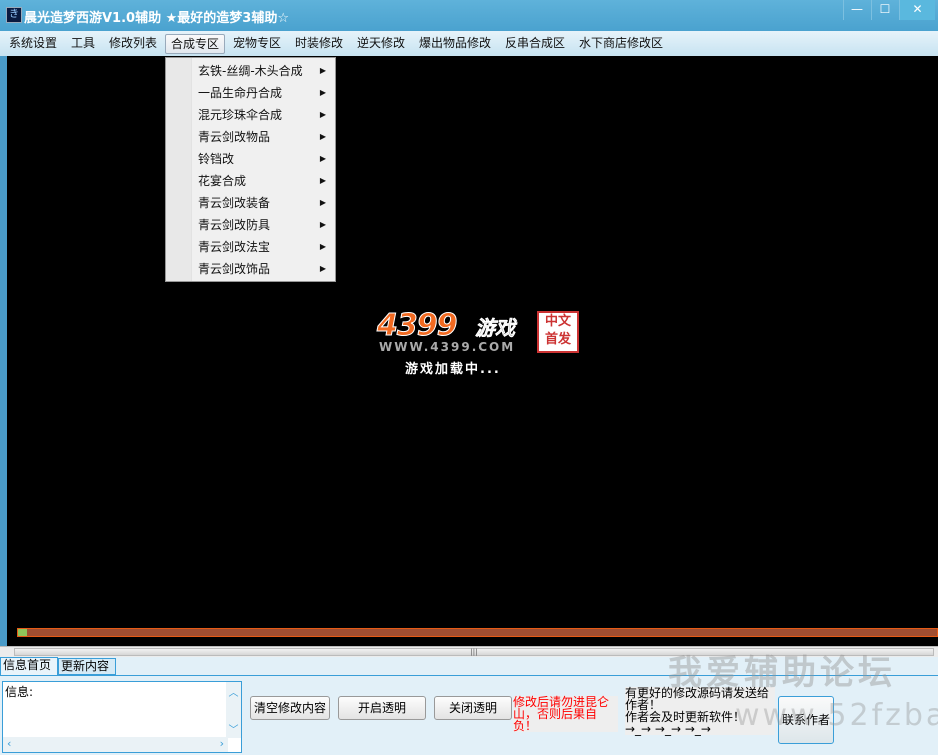  What do you see at coordinates (782, 673) in the screenshot?
I see `watermark: 我爱辅助论坛` at bounding box center [782, 673].